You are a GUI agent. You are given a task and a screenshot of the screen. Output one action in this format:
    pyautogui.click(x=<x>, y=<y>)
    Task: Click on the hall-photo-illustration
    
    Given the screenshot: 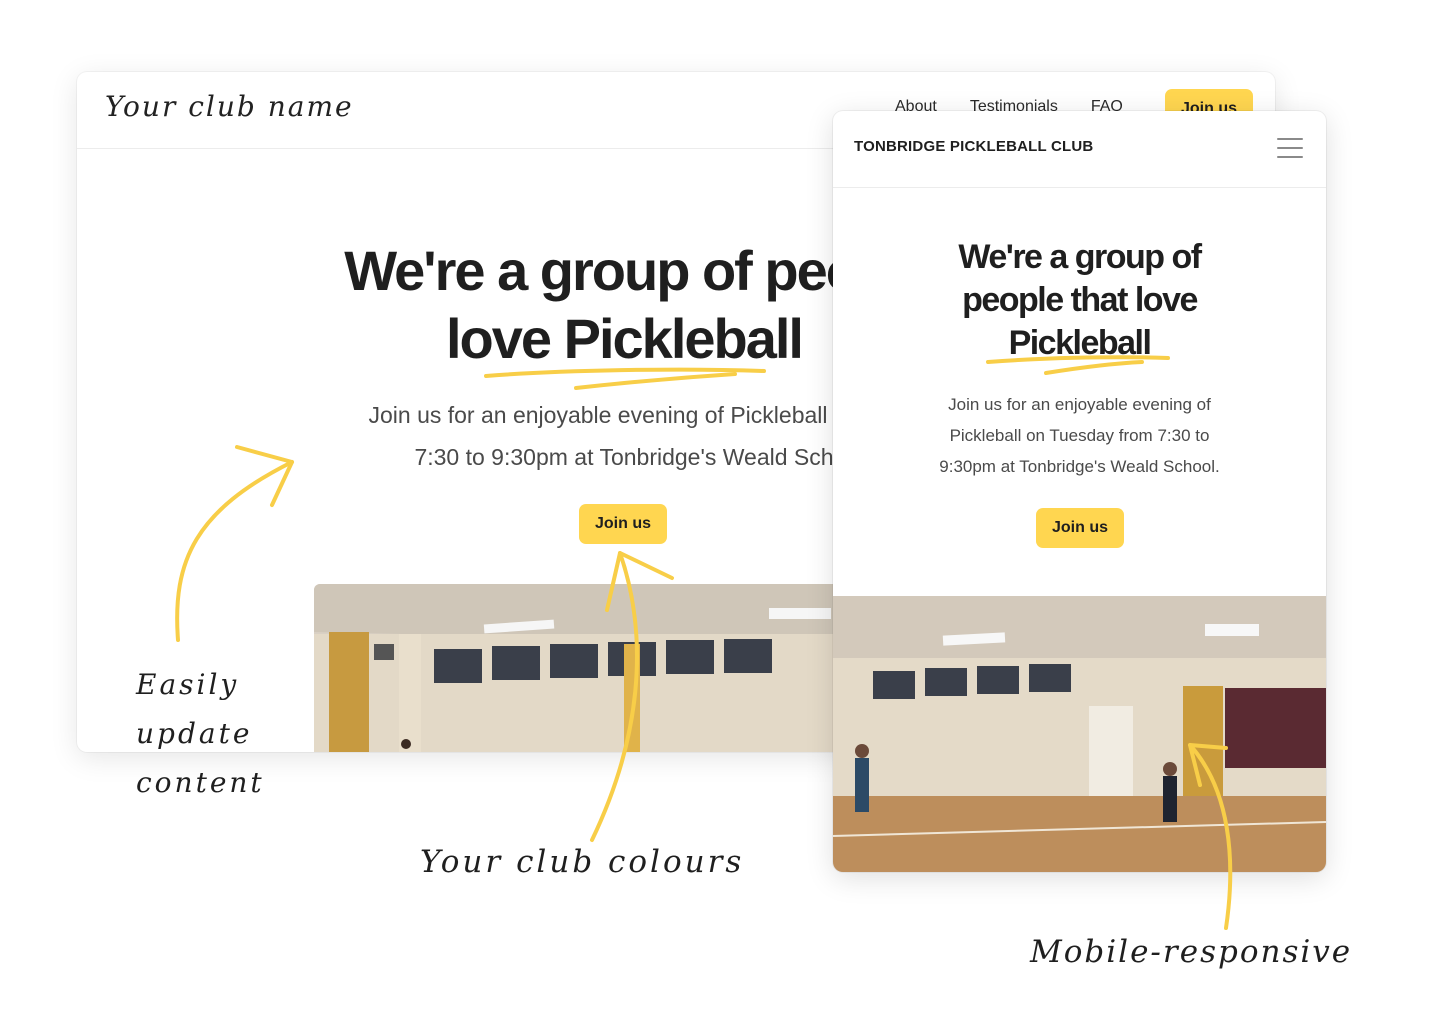 What is the action you would take?
    pyautogui.click(x=584, y=668)
    